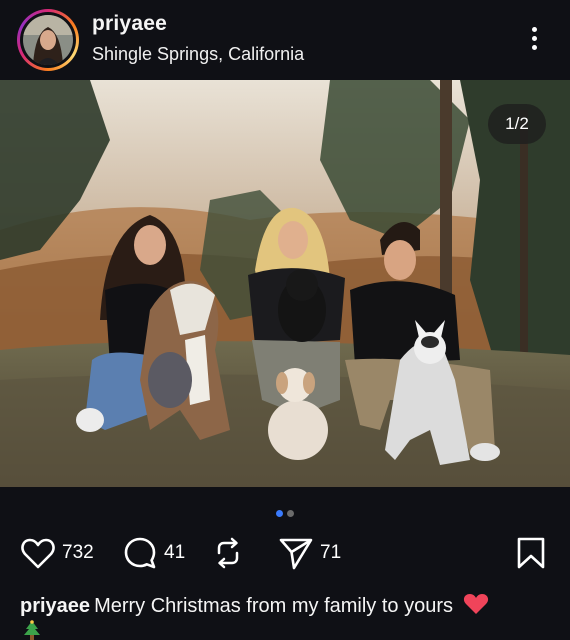  What do you see at coordinates (32, 630) in the screenshot?
I see `christmas-tree-emoji` at bounding box center [32, 630].